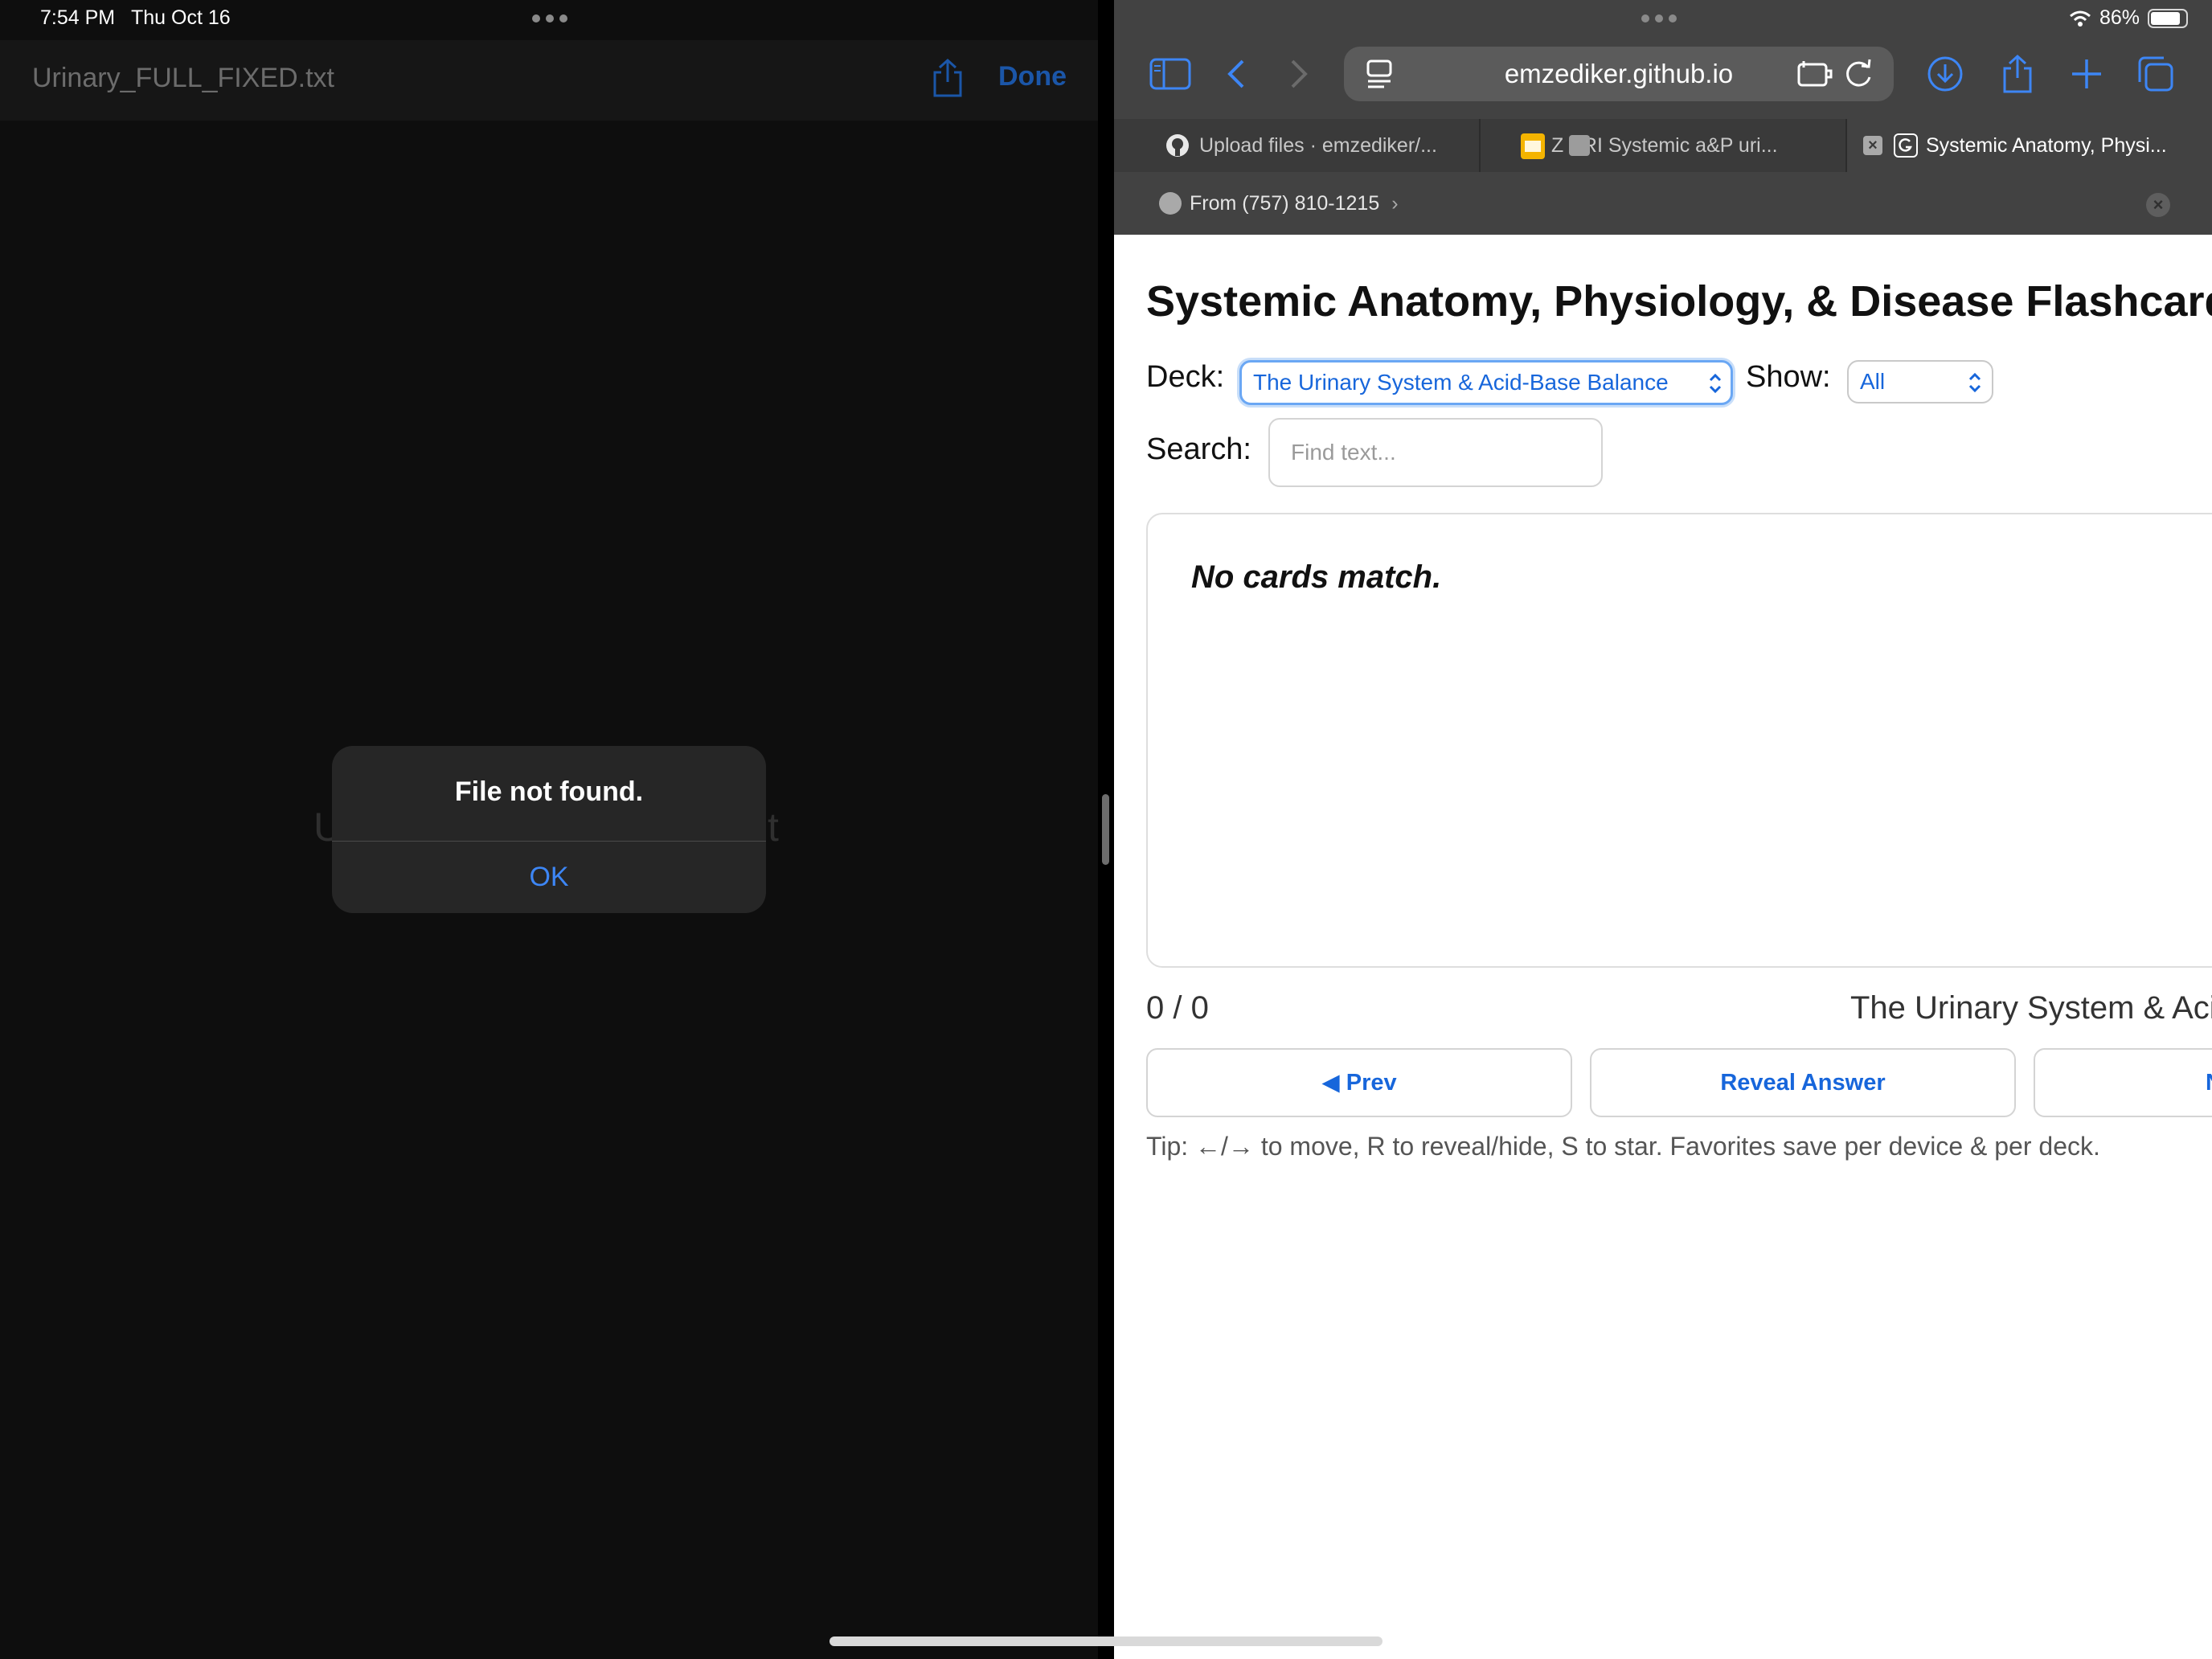 The height and width of the screenshot is (1659, 2212). I want to click on shared-with-you-bar: From (757) 810-1215 › ×, so click(1663, 203).